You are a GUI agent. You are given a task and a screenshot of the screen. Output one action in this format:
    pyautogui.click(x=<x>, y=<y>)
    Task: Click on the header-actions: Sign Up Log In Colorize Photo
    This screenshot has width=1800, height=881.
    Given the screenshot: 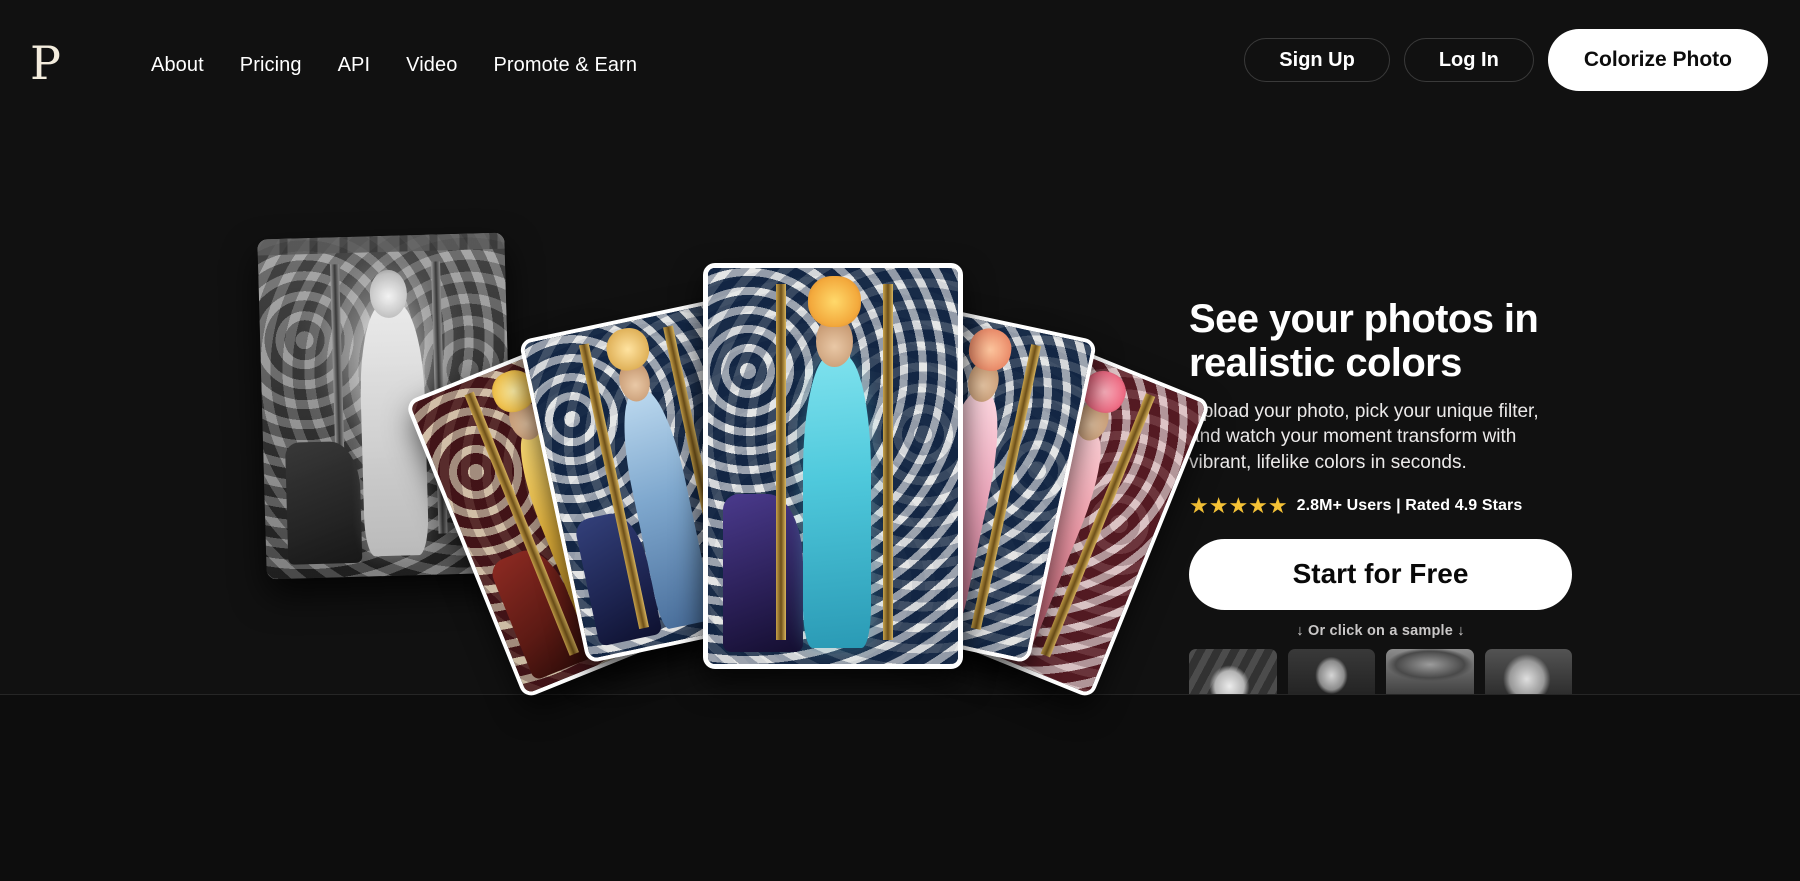 What is the action you would take?
    pyautogui.click(x=1506, y=60)
    